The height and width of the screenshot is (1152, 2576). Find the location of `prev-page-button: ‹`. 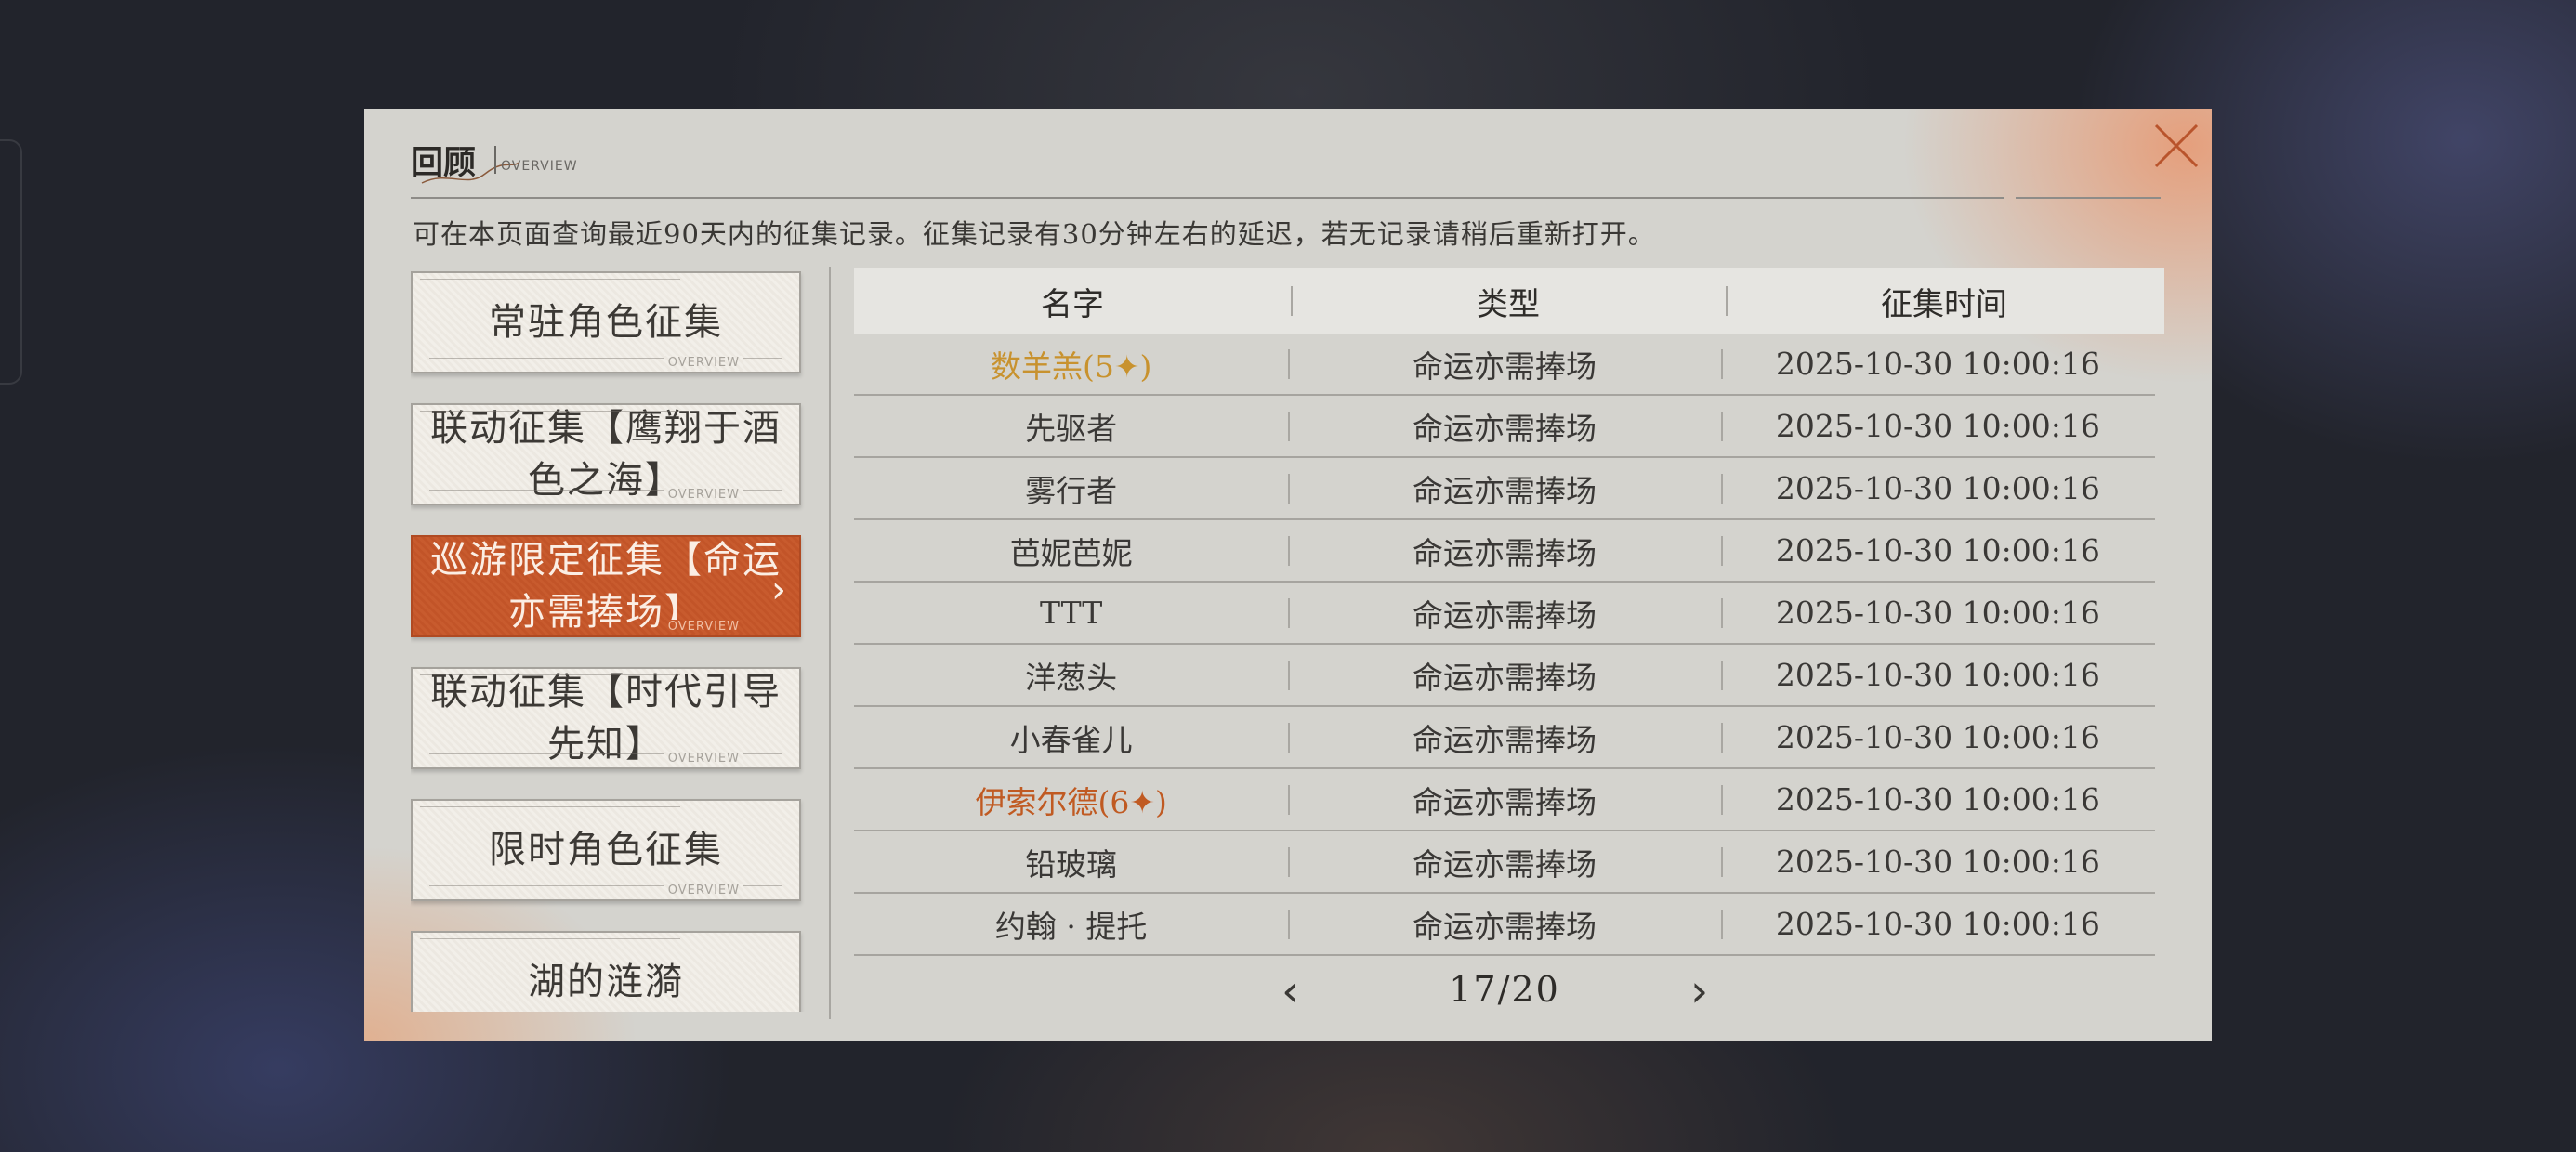

prev-page-button: ‹ is located at coordinates (1290, 991).